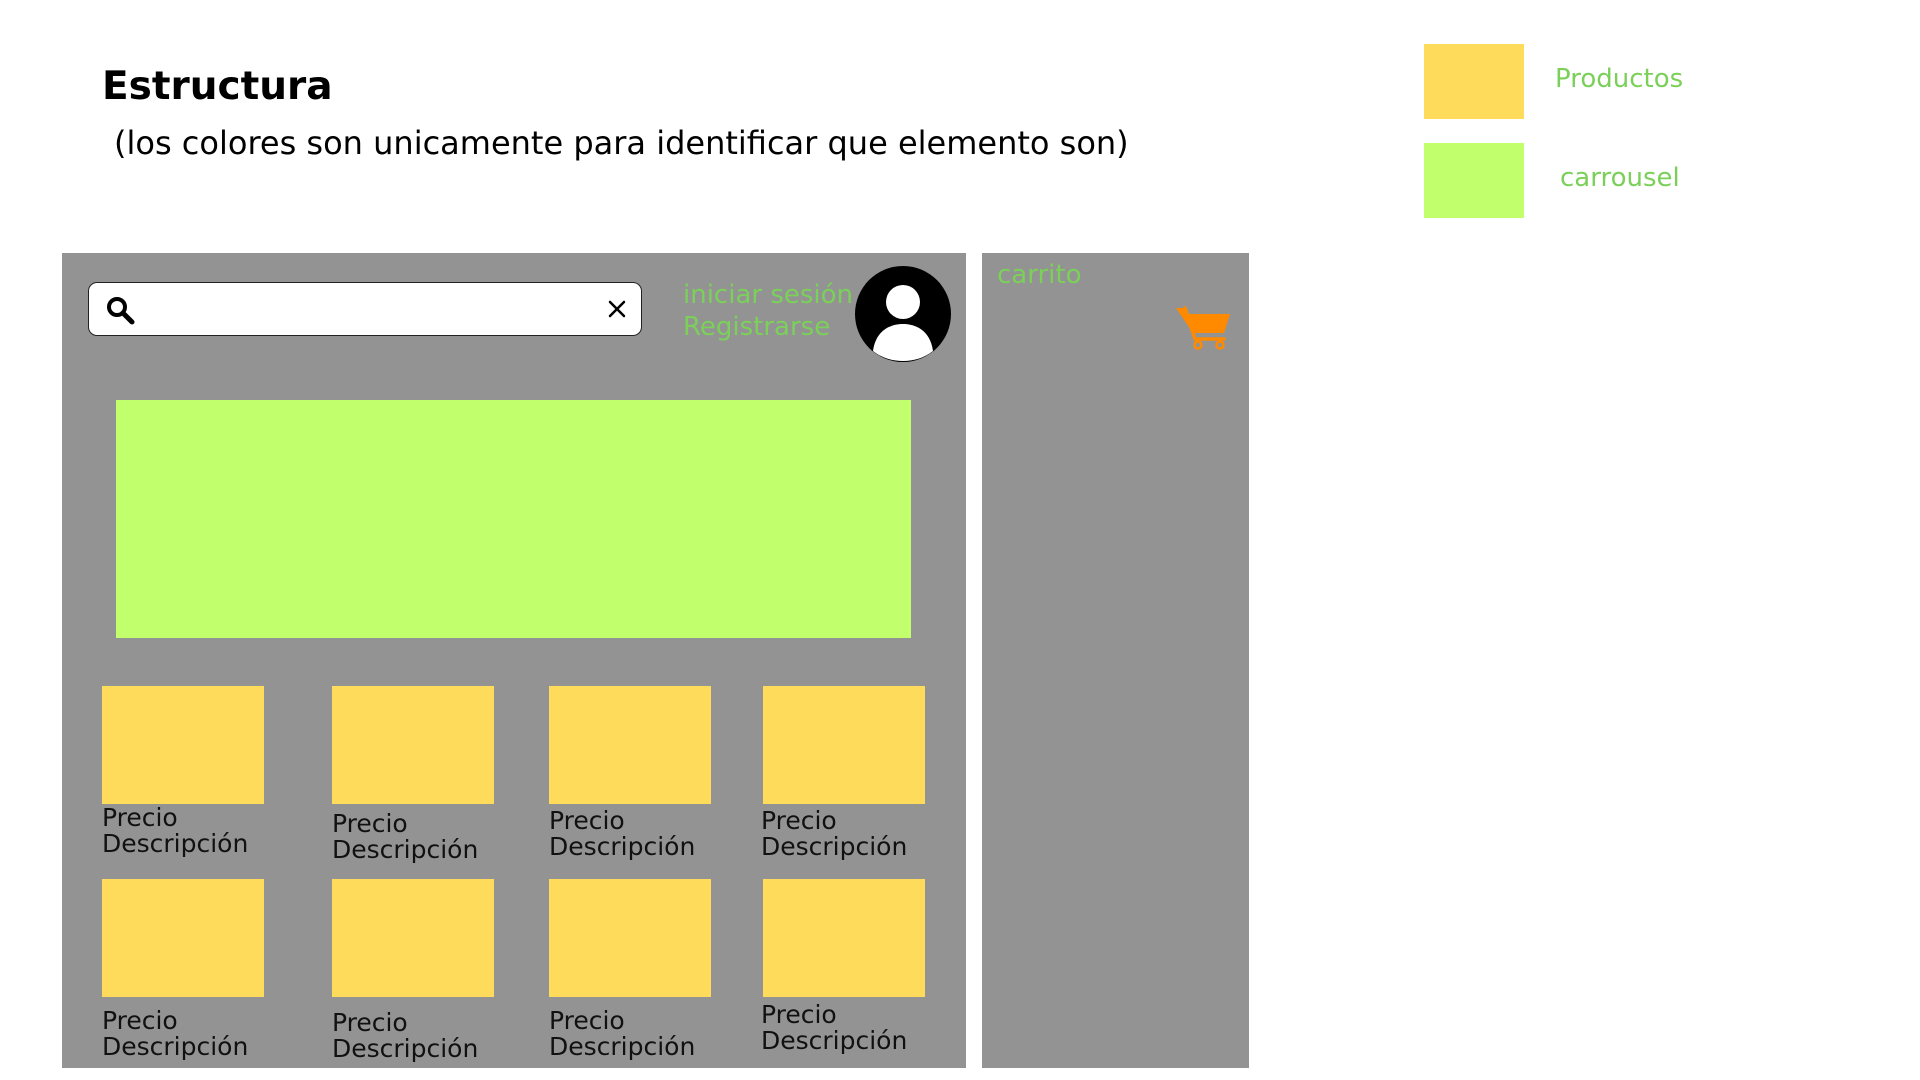 This screenshot has width=1920, height=1080. I want to click on shopping-cart-icon, so click(1203, 327).